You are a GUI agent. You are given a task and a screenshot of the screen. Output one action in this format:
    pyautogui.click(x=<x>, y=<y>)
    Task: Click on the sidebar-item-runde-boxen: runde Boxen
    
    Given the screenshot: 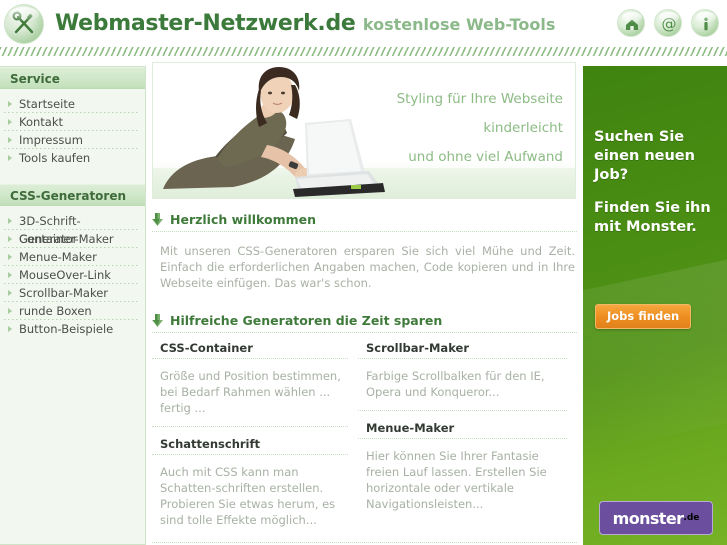 What is the action you would take?
    pyautogui.click(x=71, y=311)
    